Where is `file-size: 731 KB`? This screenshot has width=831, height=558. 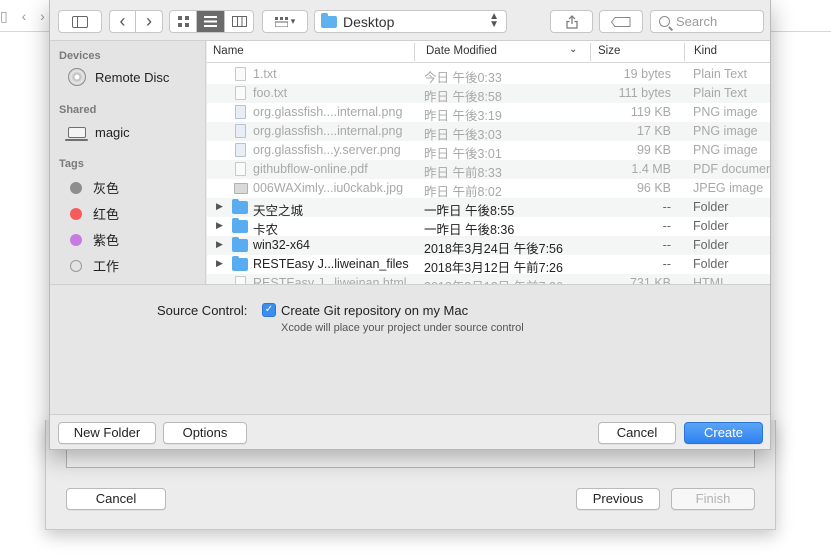
file-size: 731 KB is located at coordinates (650, 280).